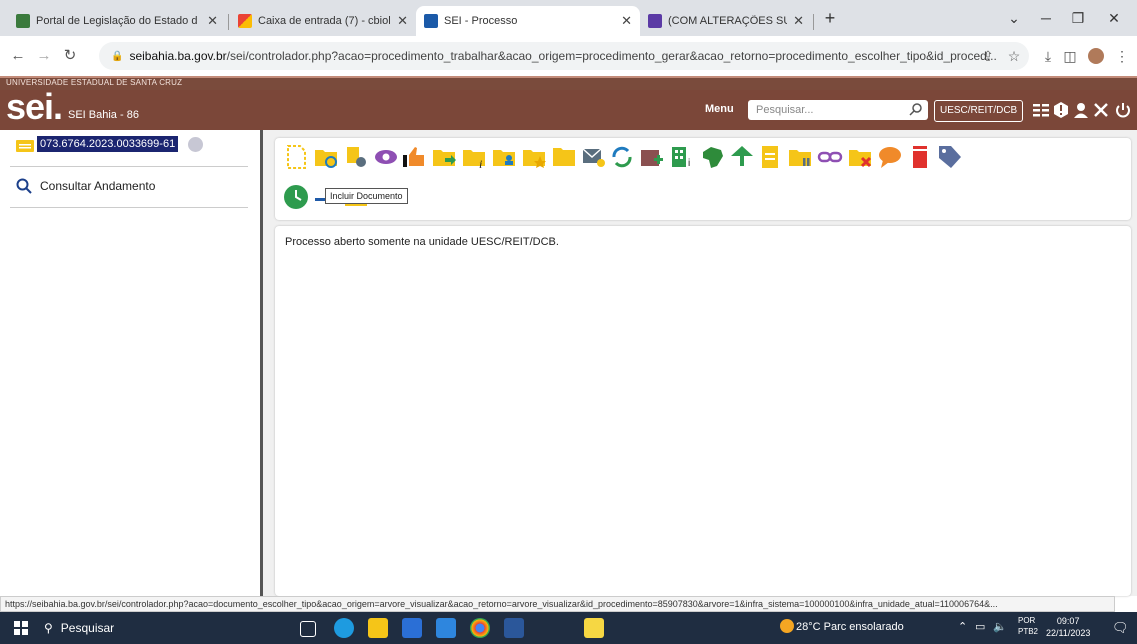 Image resolution: width=1137 pixels, height=644 pixels. Describe the element at coordinates (988, 56) in the screenshot. I see `share-icon: ⇪` at that location.